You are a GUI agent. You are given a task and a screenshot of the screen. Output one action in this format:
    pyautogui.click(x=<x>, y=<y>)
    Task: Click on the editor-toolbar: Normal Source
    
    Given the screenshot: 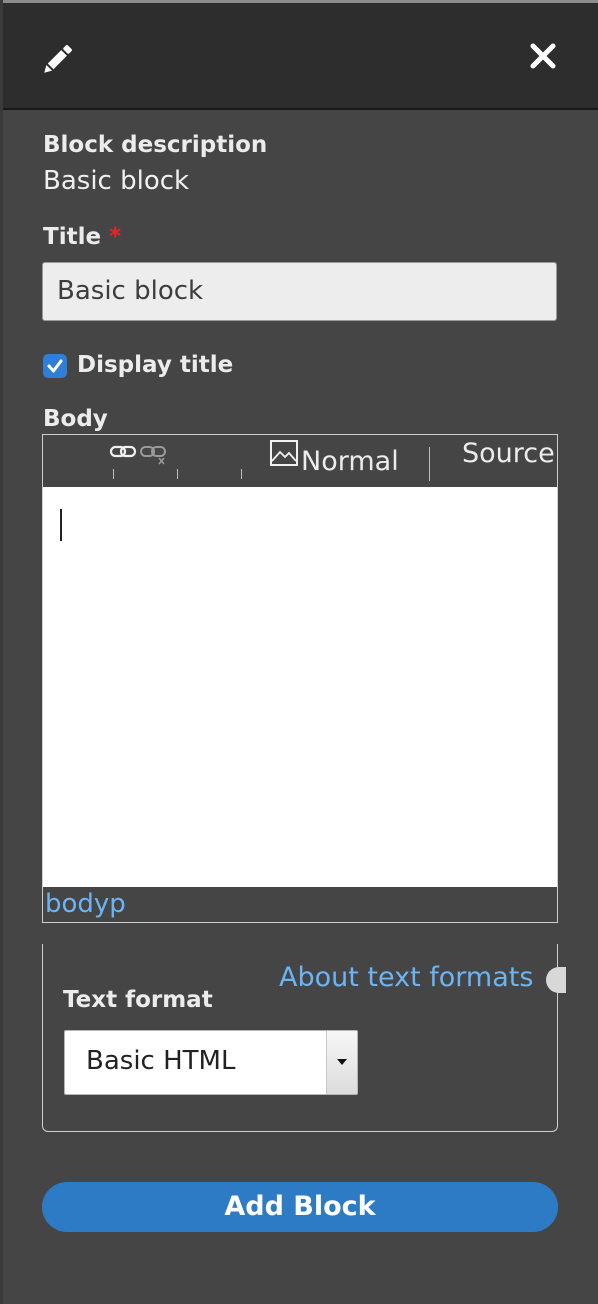 What is the action you would take?
    pyautogui.click(x=300, y=461)
    